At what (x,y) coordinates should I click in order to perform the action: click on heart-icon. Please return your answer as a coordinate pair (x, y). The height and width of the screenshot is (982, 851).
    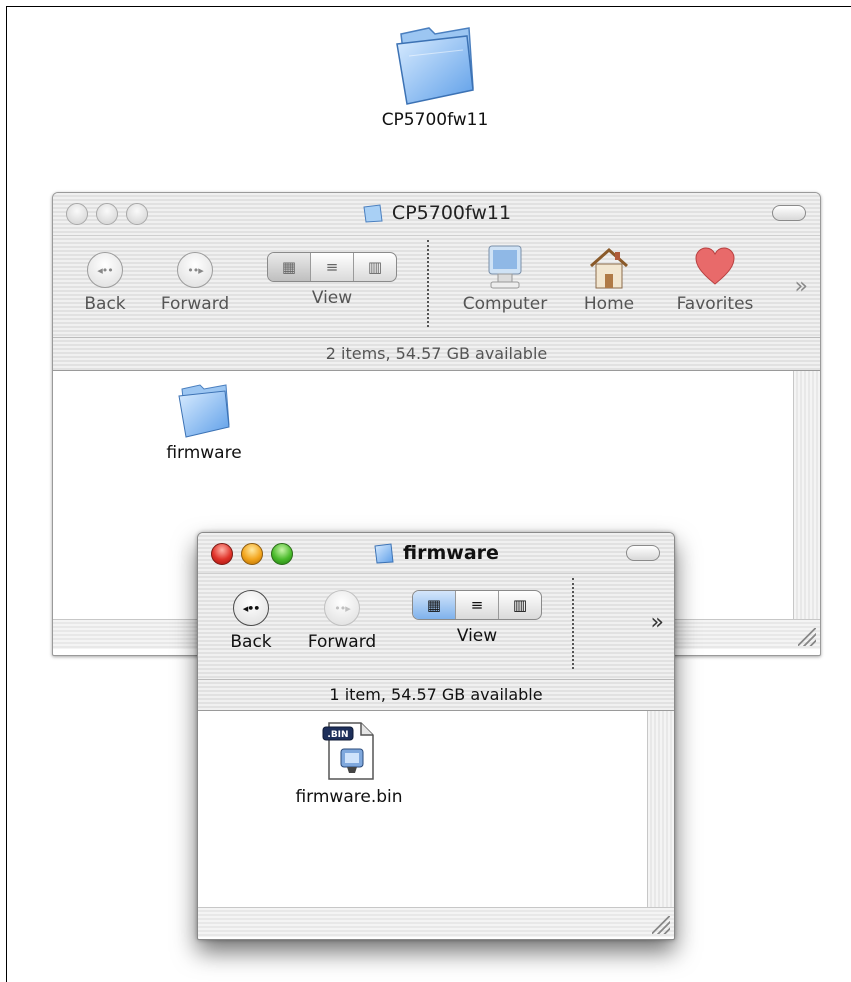
    Looking at the image, I should click on (715, 266).